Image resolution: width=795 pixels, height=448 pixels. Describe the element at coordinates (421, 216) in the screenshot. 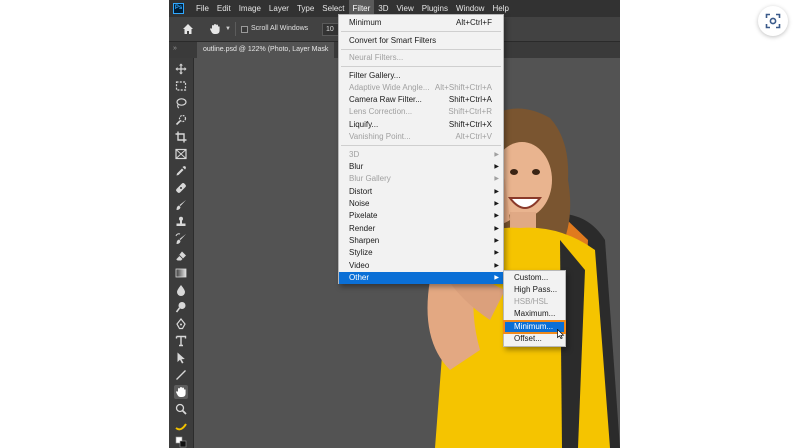

I see `menu-item-pixelate: Pixelate ▶` at that location.